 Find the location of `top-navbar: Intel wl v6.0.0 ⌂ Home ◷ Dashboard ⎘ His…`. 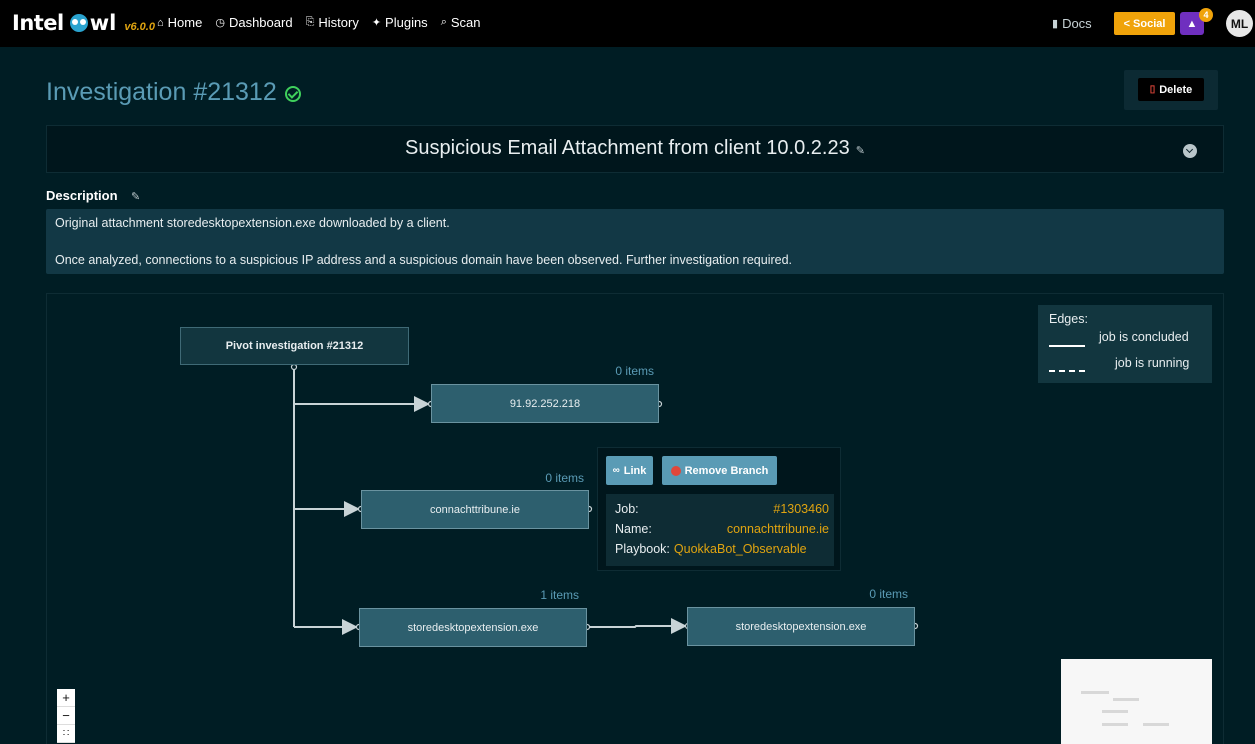

top-navbar: Intel wl v6.0.0 ⌂ Home ◷ Dashboard ⎘ His… is located at coordinates (627, 23).